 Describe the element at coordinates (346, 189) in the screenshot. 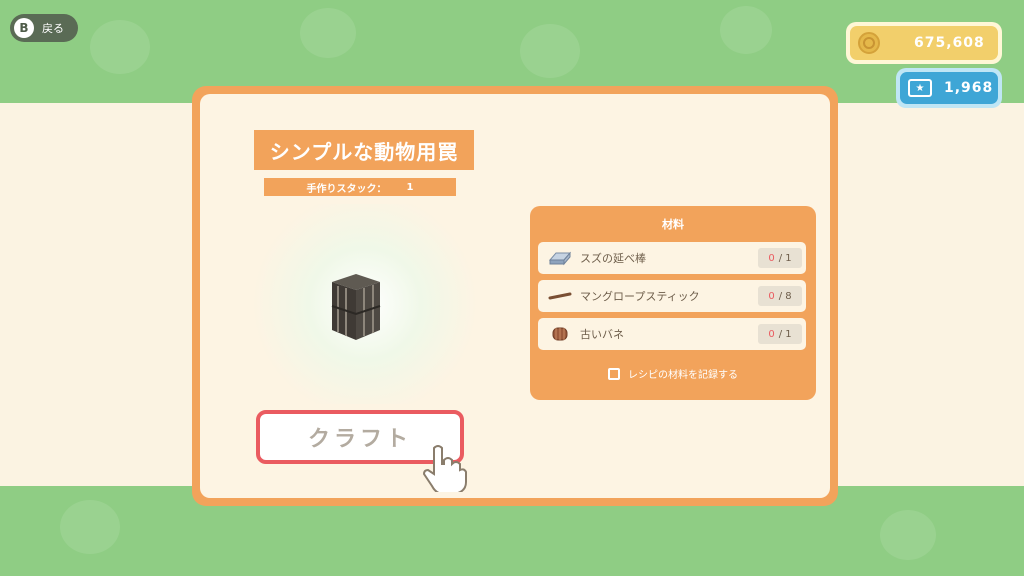

I see `stack-label: 手作りスタック：` at that location.